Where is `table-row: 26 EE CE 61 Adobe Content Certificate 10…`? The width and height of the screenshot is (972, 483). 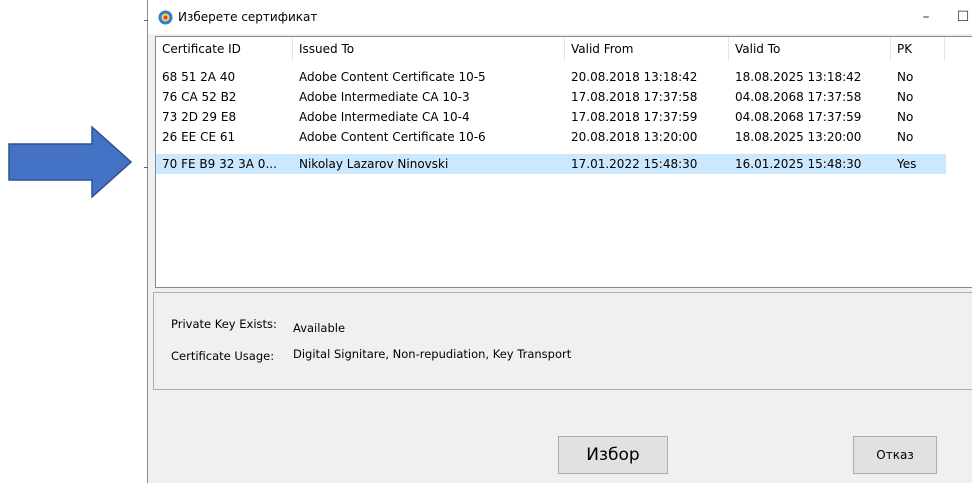
table-row: 26 EE CE 61 Adobe Content Certificate 10… is located at coordinates (564, 137).